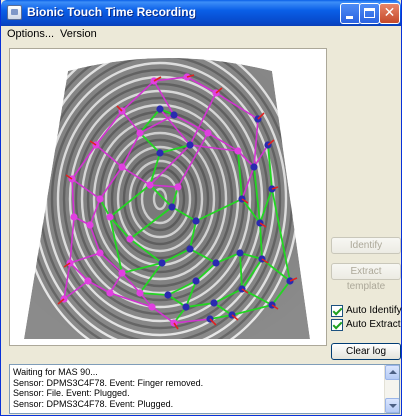  Describe the element at coordinates (337, 325) in the screenshot. I see `auto-extract-checkbox` at that location.